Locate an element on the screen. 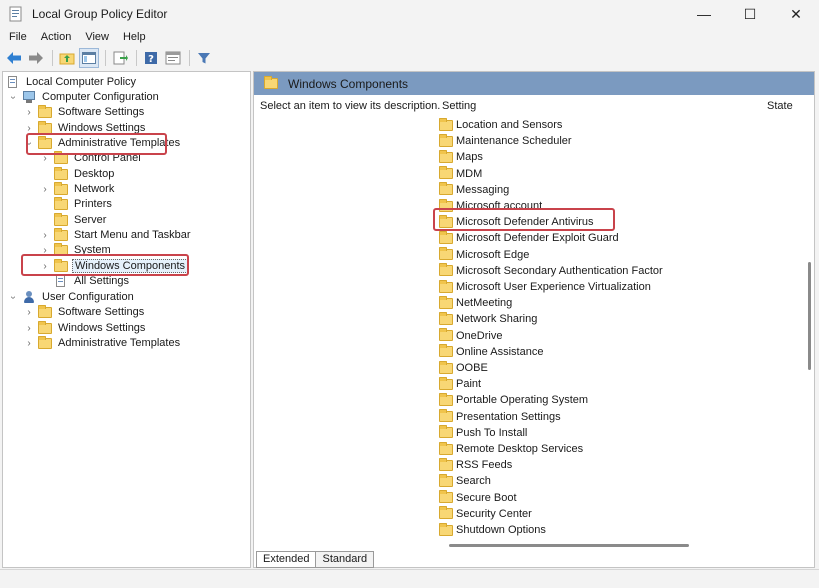  settings-list-item: Presentation Settings is located at coordinates (500, 417).